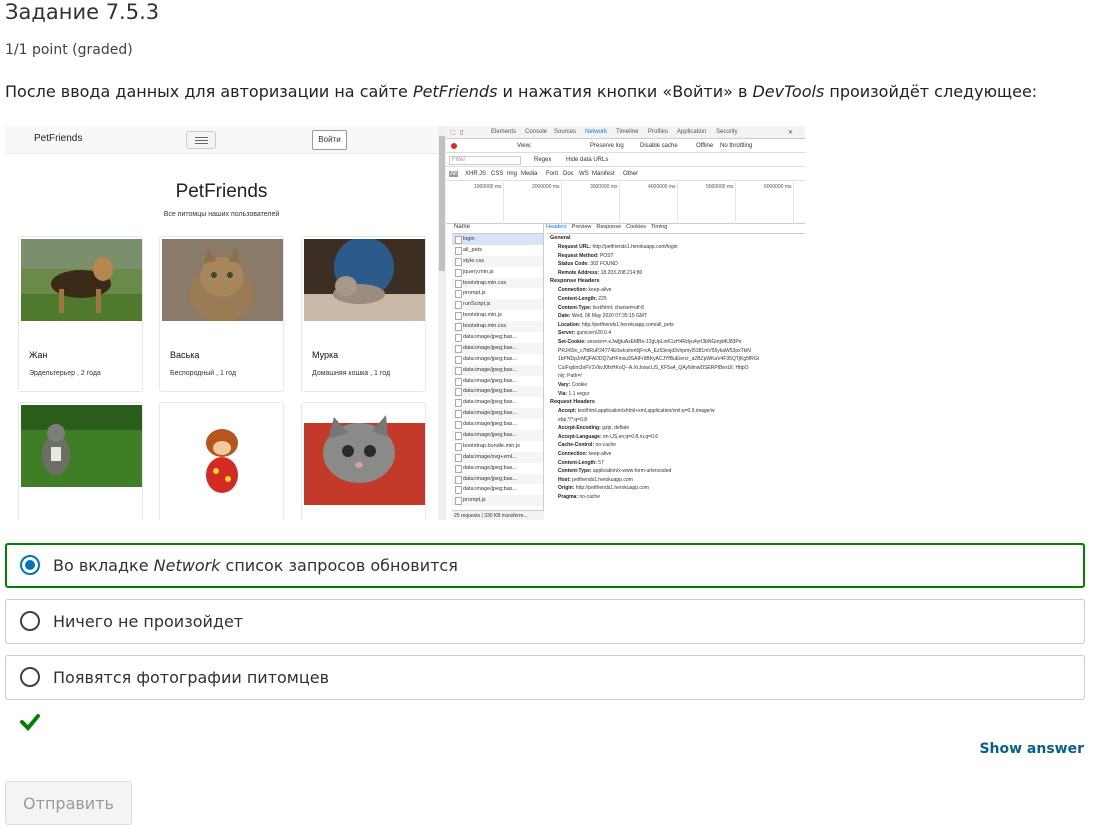  What do you see at coordinates (788, 91) in the screenshot?
I see `question-tool: DevTools` at bounding box center [788, 91].